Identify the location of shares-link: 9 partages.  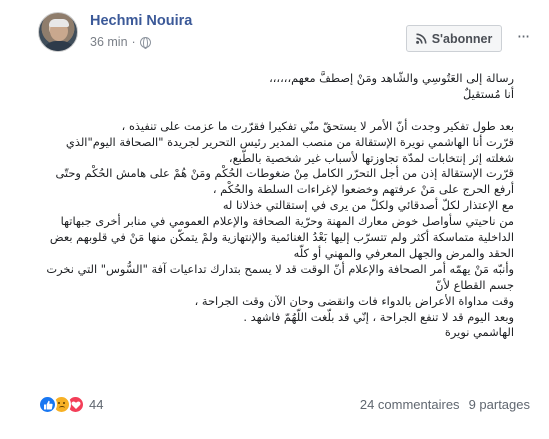
(499, 404).